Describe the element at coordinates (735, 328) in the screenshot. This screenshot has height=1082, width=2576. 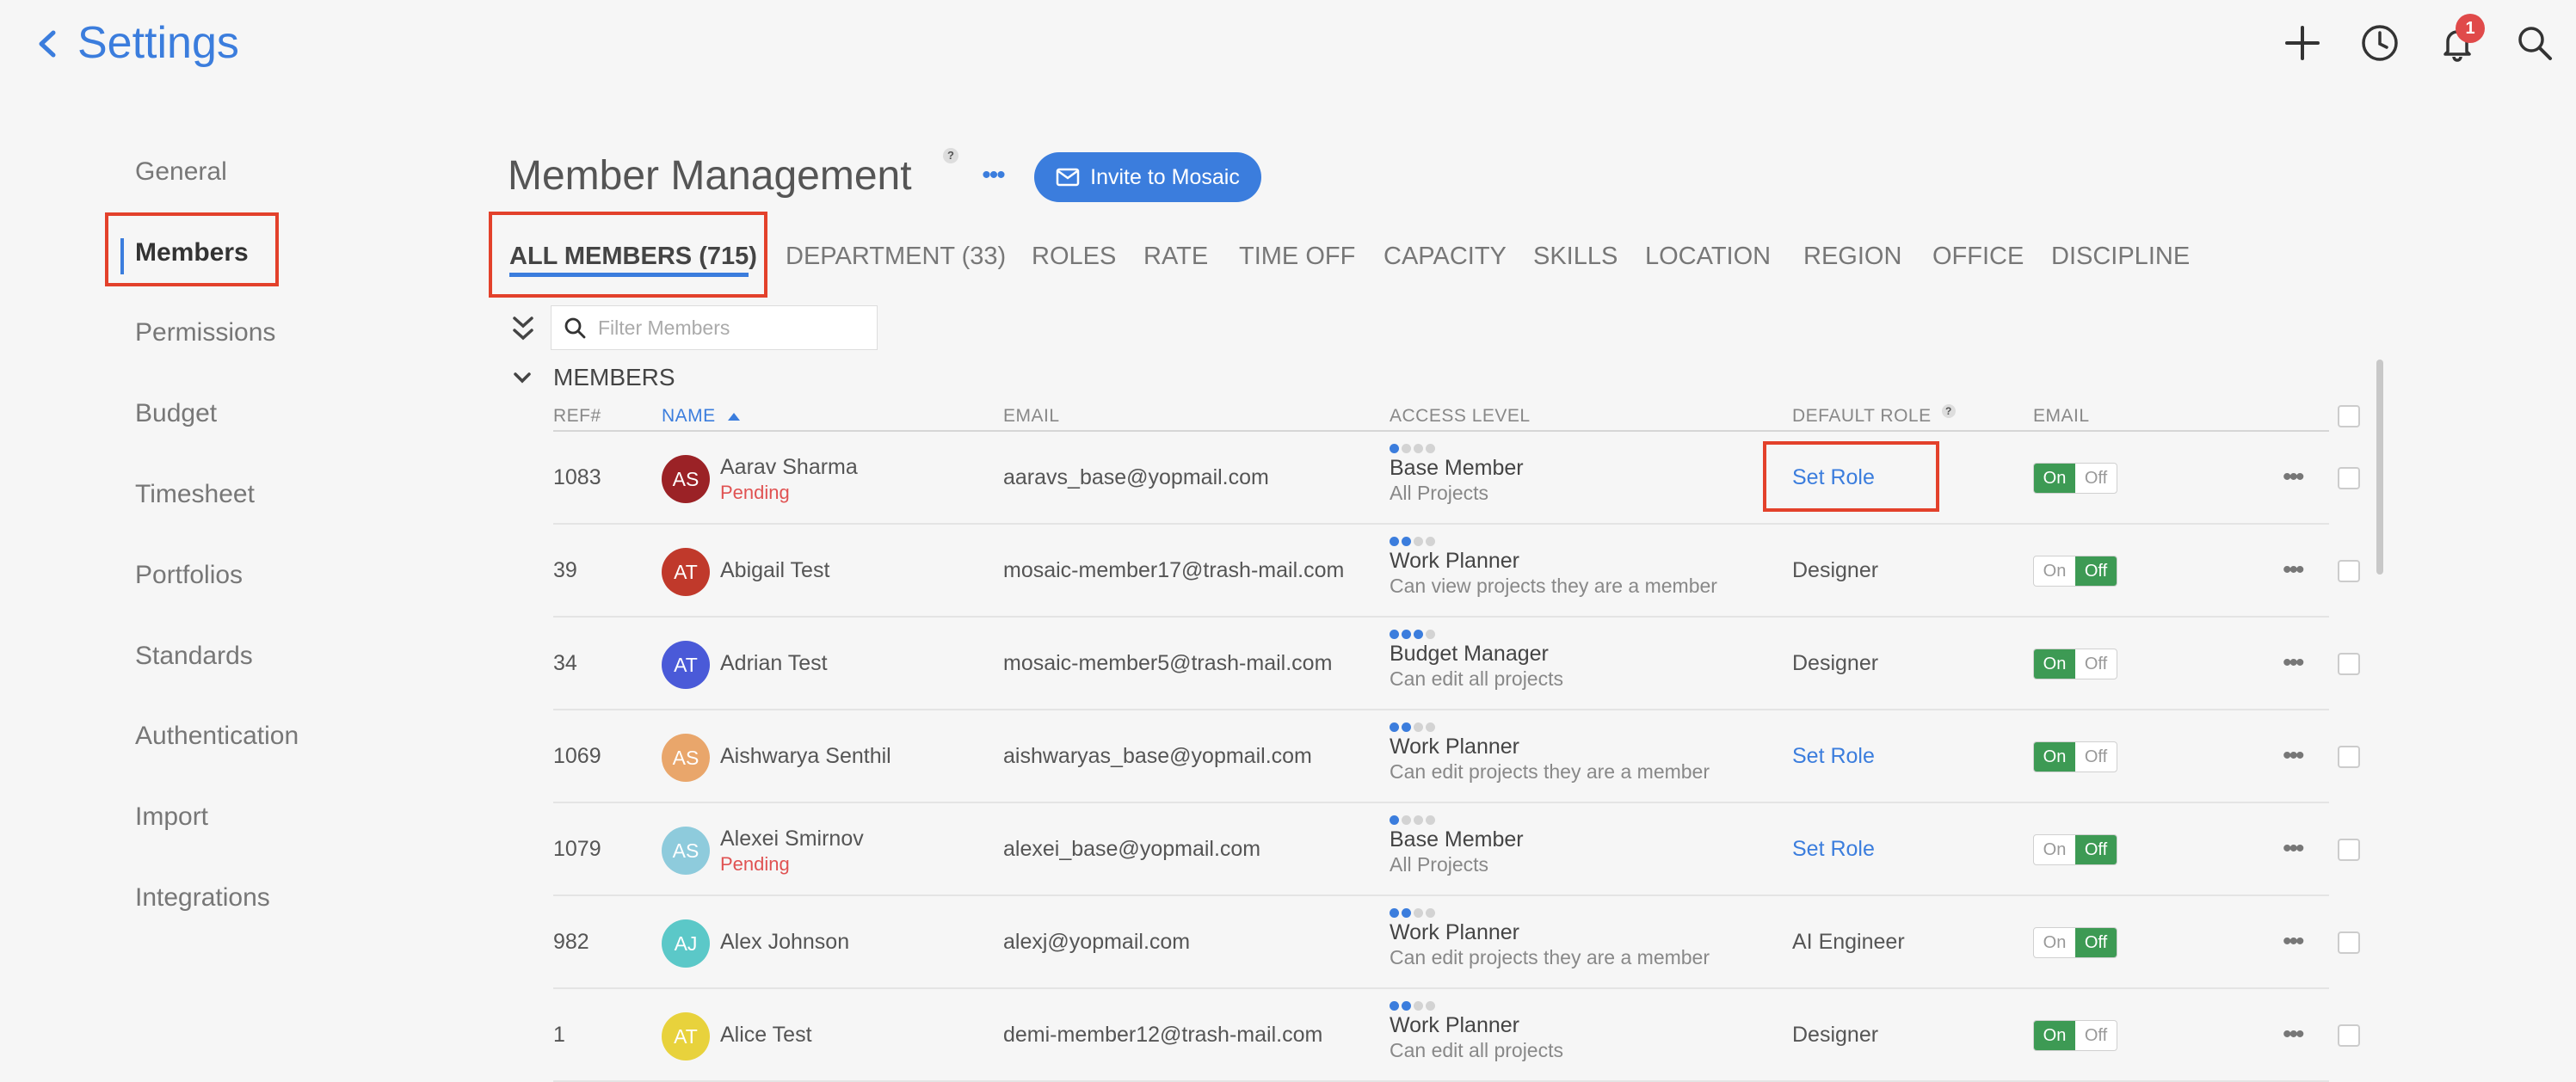
I see `filter-members-input` at that location.